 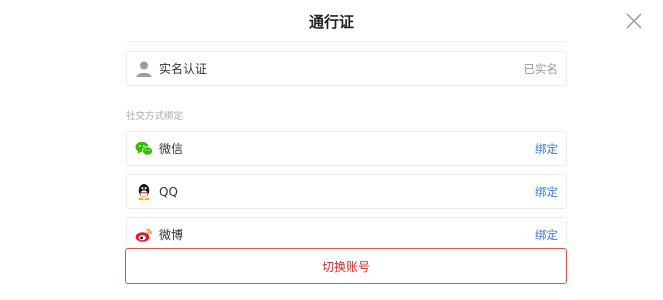 I want to click on bind-weibo-button: 绑定, so click(x=546, y=235).